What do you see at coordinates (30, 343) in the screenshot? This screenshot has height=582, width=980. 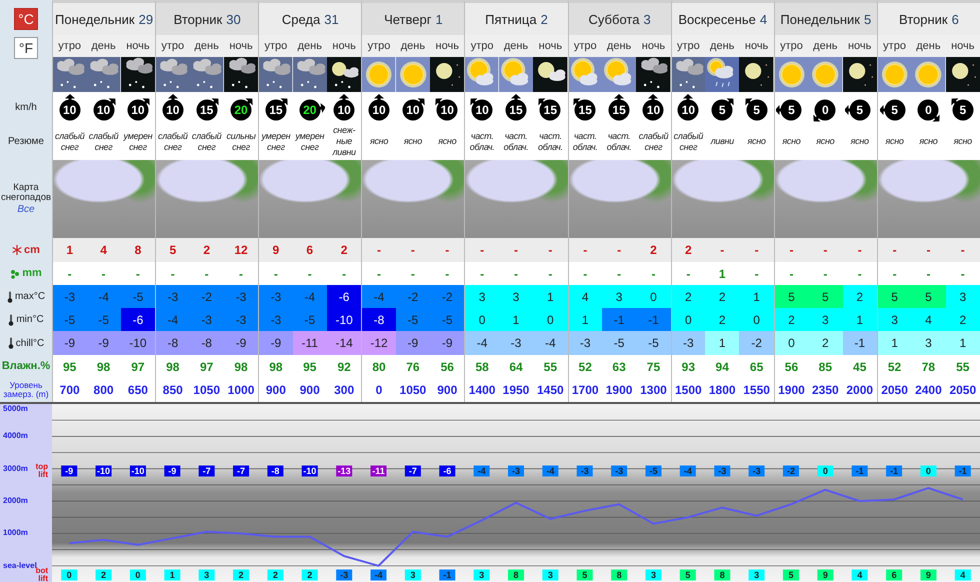 I see `row-label: chill°C` at bounding box center [30, 343].